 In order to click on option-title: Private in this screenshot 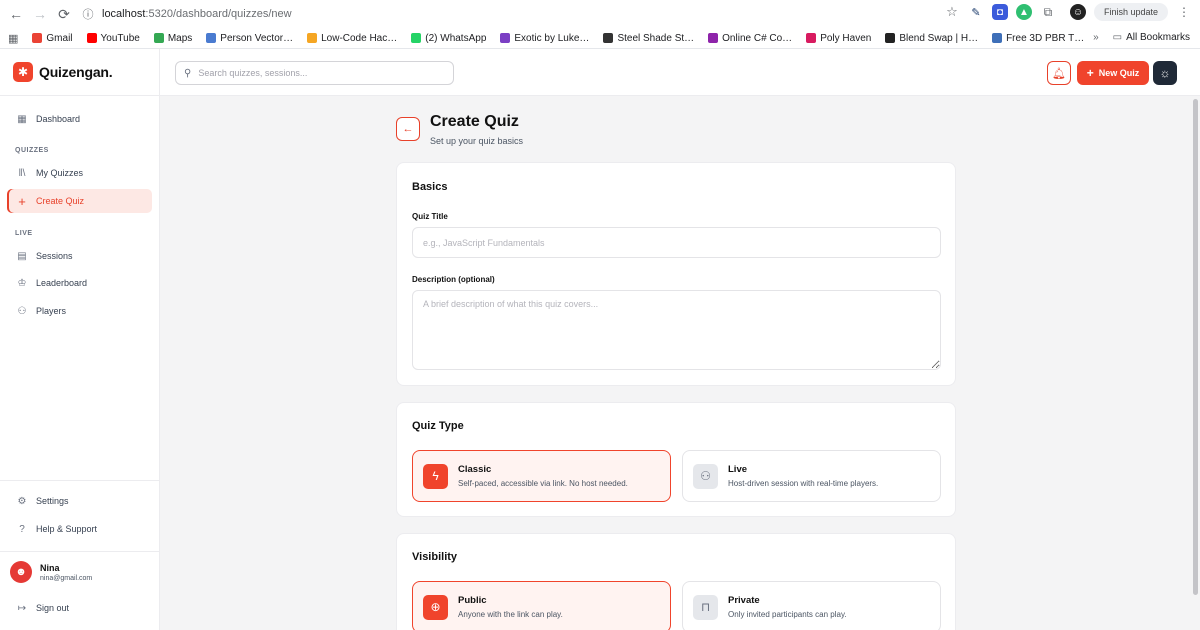, I will do `click(744, 600)`.